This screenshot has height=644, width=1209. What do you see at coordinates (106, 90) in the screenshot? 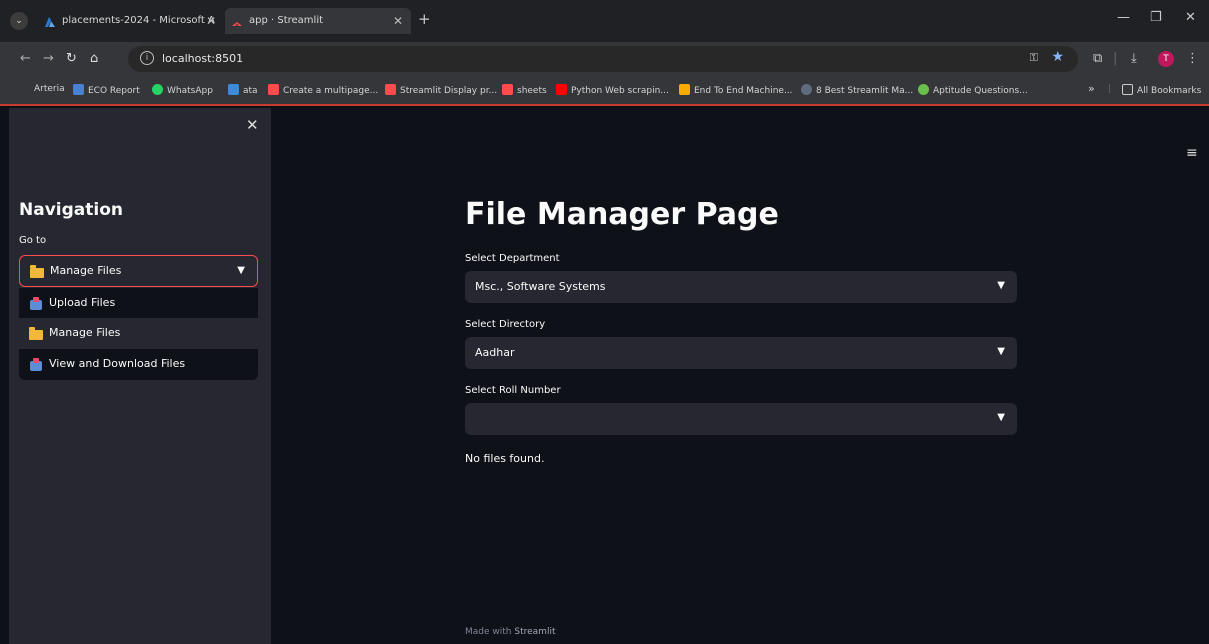
I see `bookmark-item: ECO Report` at bounding box center [106, 90].